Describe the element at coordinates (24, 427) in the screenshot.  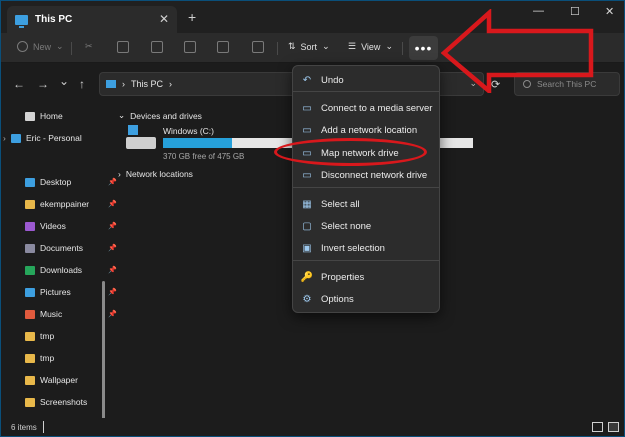
I see `item-count: 6 items` at that location.